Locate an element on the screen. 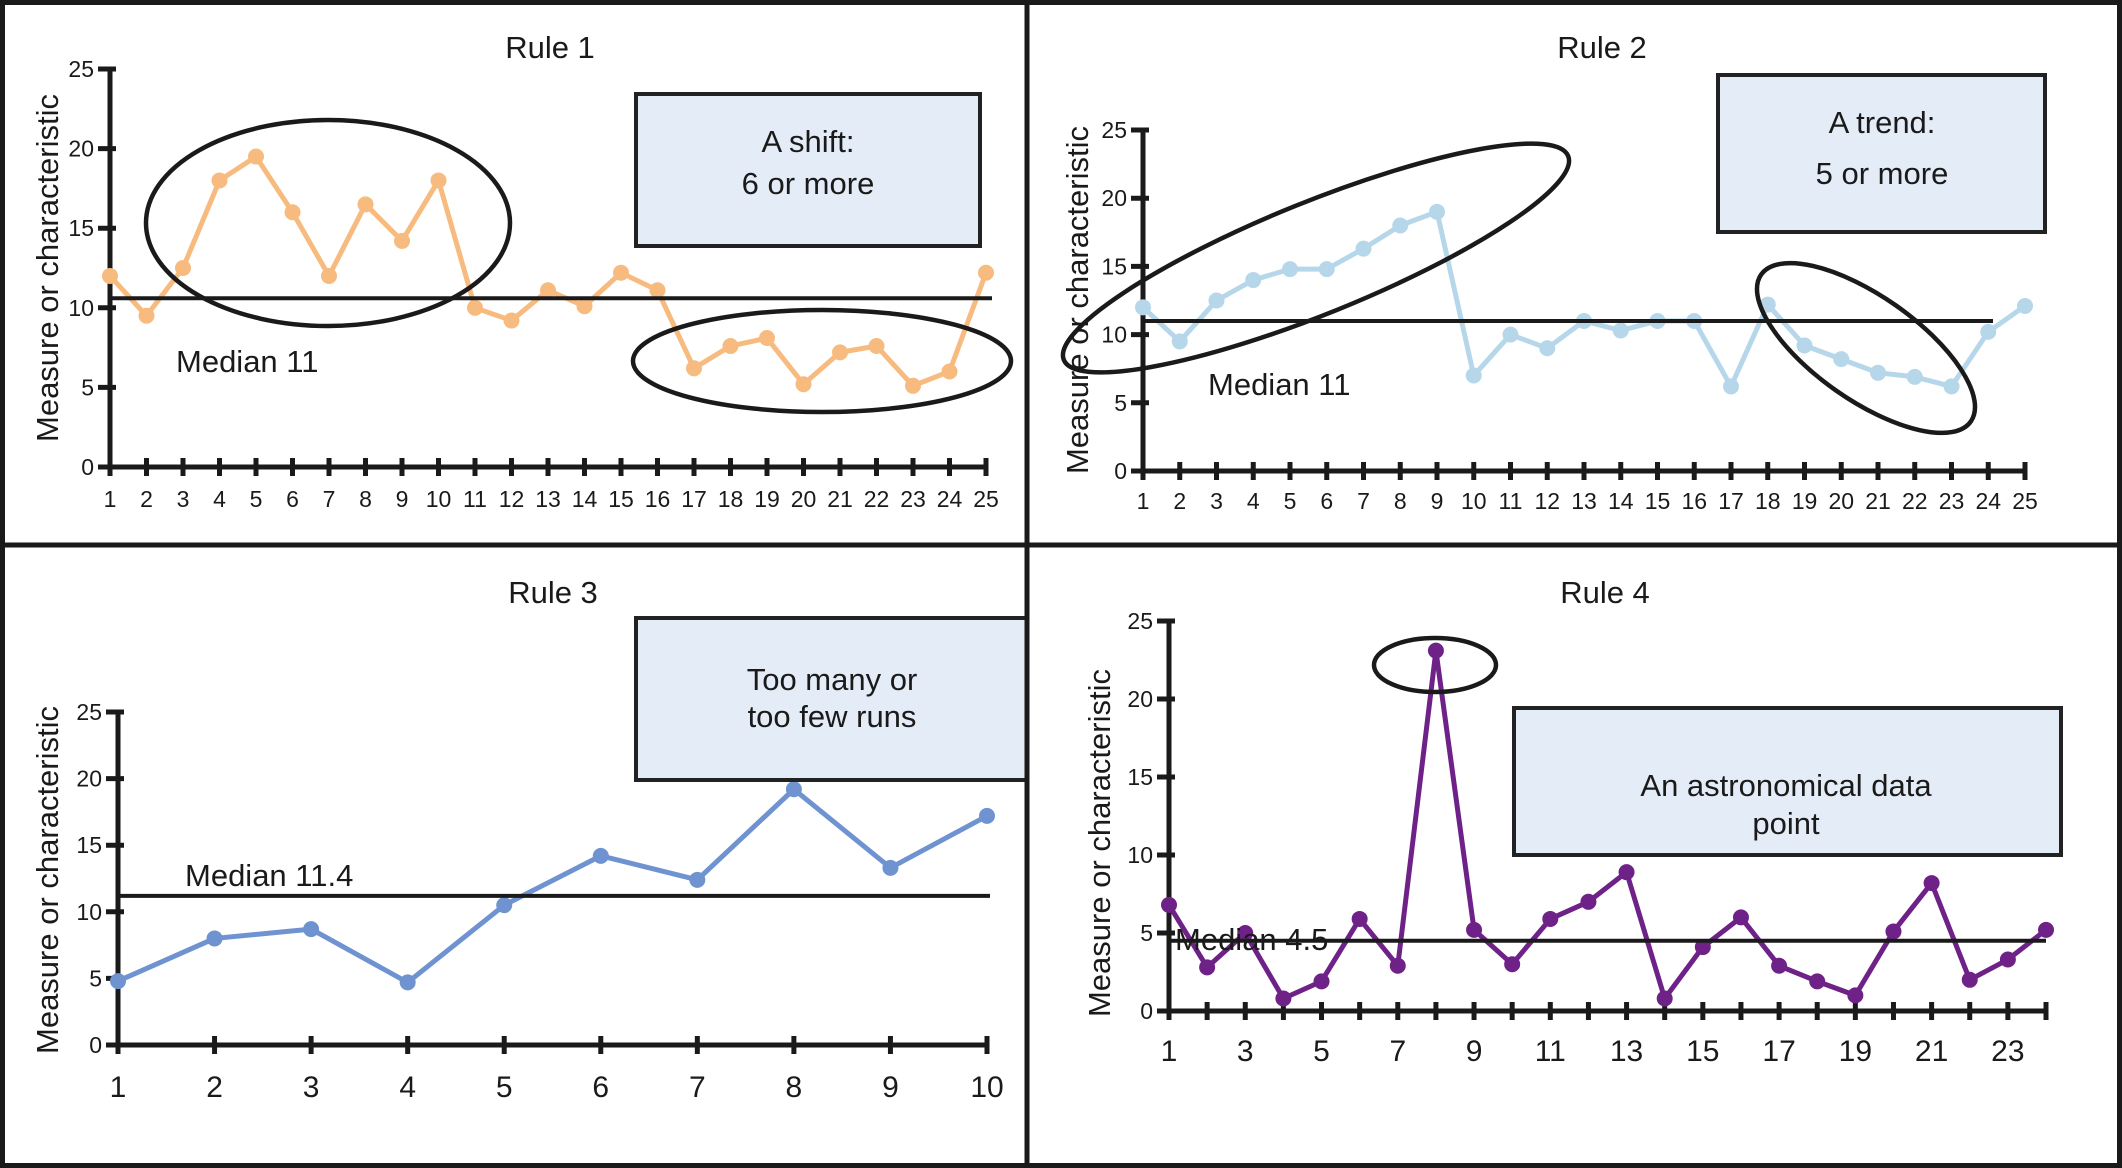 This screenshot has height=1168, width=2122. x-tick-label: 25 is located at coordinates (2025, 501).